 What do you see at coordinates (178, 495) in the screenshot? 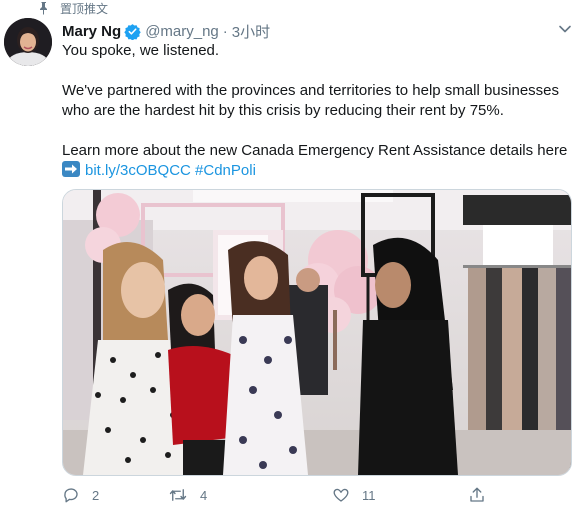
I see `retweet-icon` at bounding box center [178, 495].